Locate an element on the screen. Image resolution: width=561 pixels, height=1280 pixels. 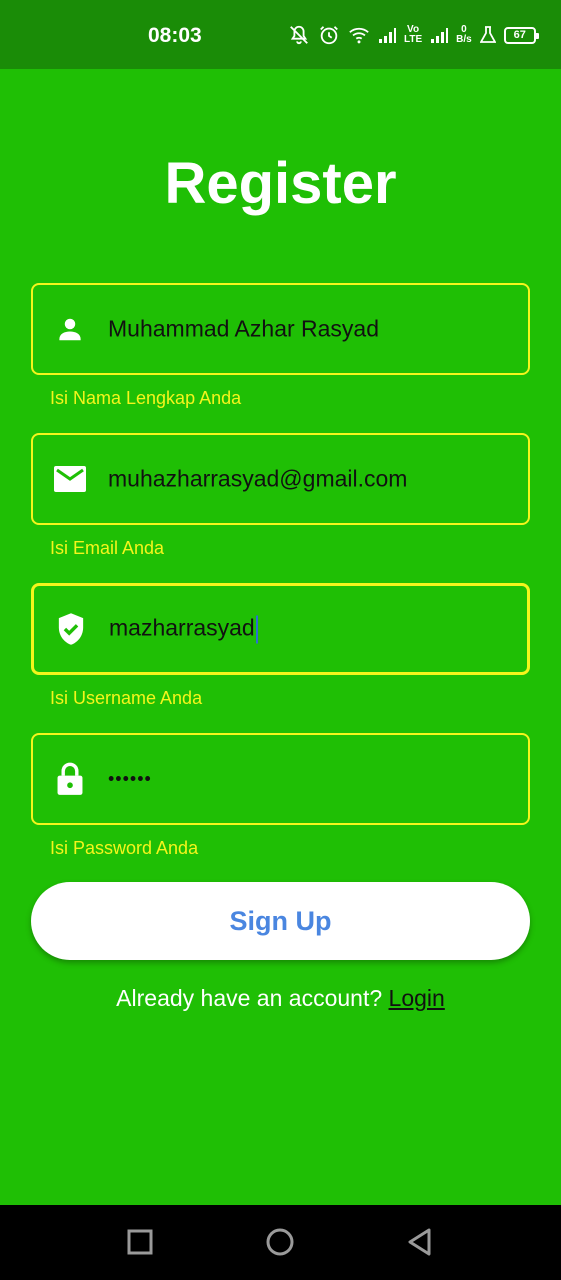
mail-icon is located at coordinates (70, 479).